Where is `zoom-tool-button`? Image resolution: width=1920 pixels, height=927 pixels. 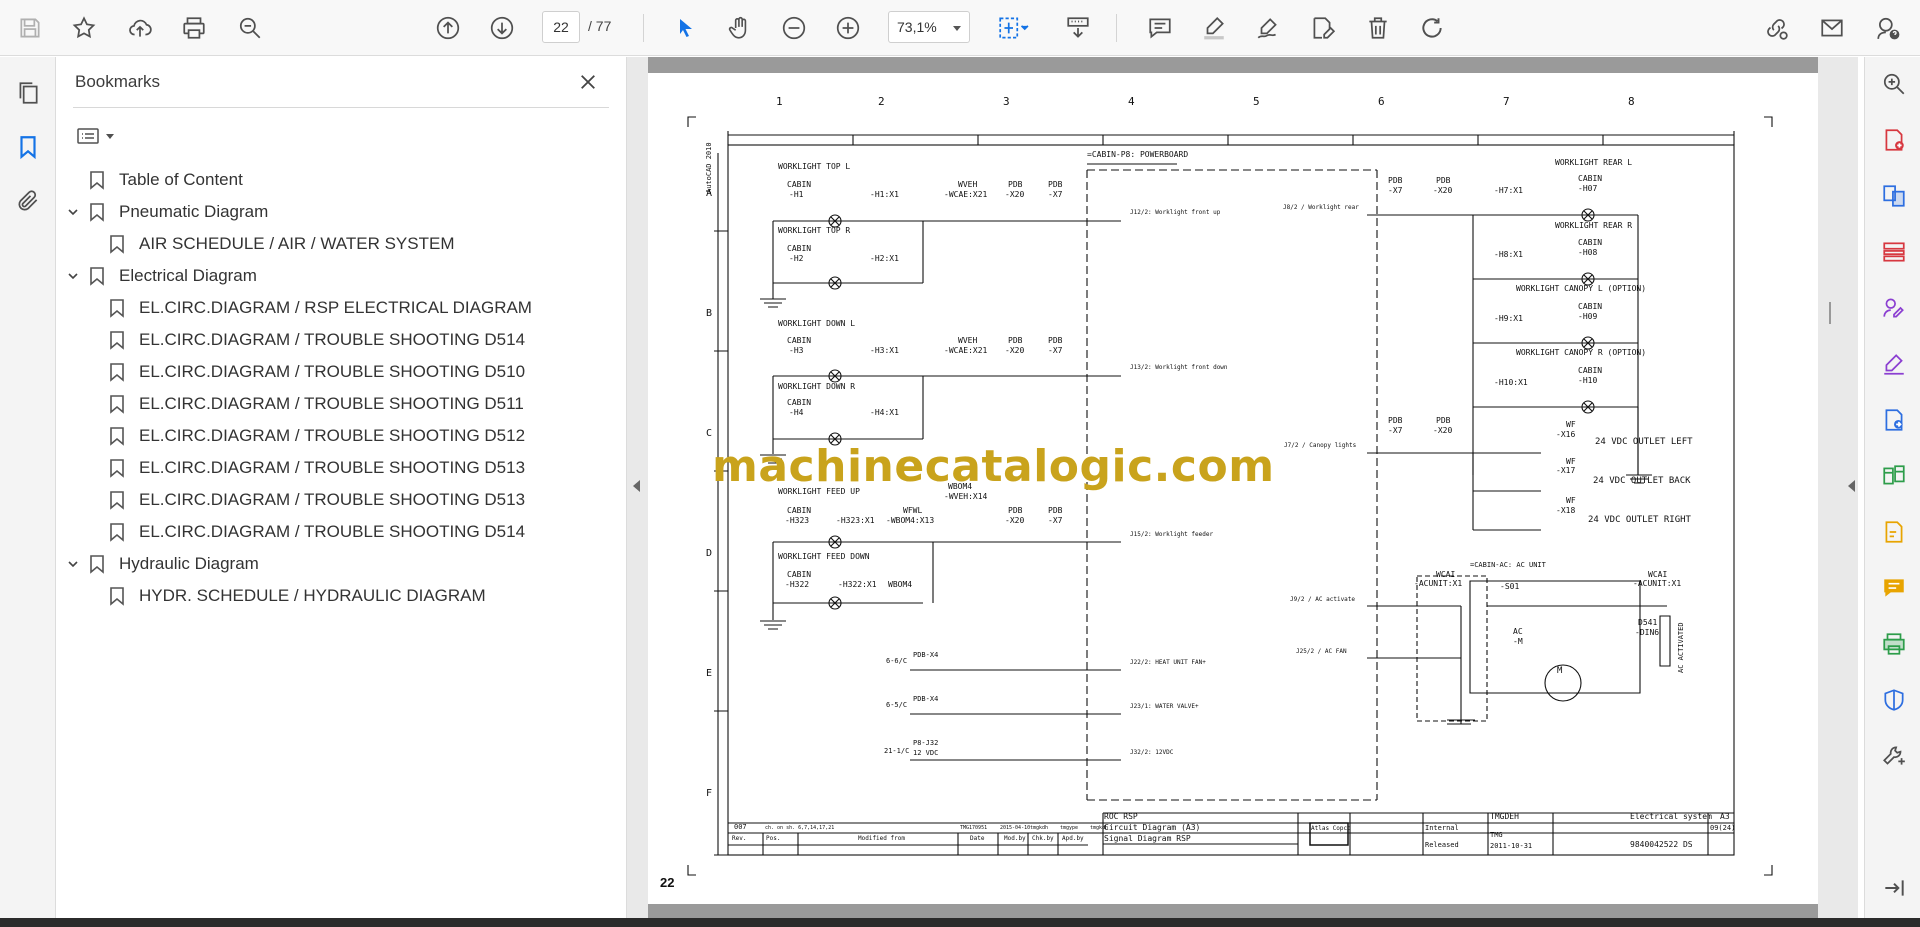
zoom-tool-button is located at coordinates (1894, 84).